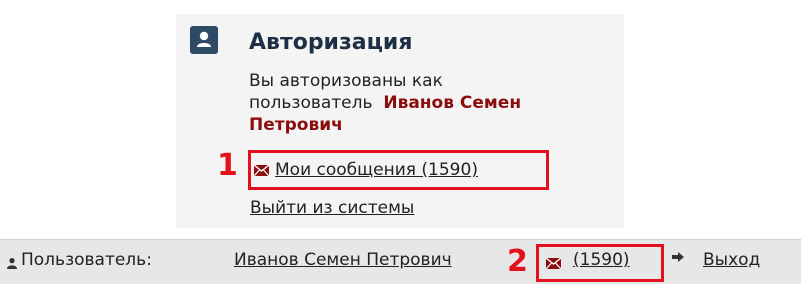 This screenshot has width=801, height=284. Describe the element at coordinates (346, 81) in the screenshot. I see `auth-intro-line1: Вы авторизованы как` at that location.